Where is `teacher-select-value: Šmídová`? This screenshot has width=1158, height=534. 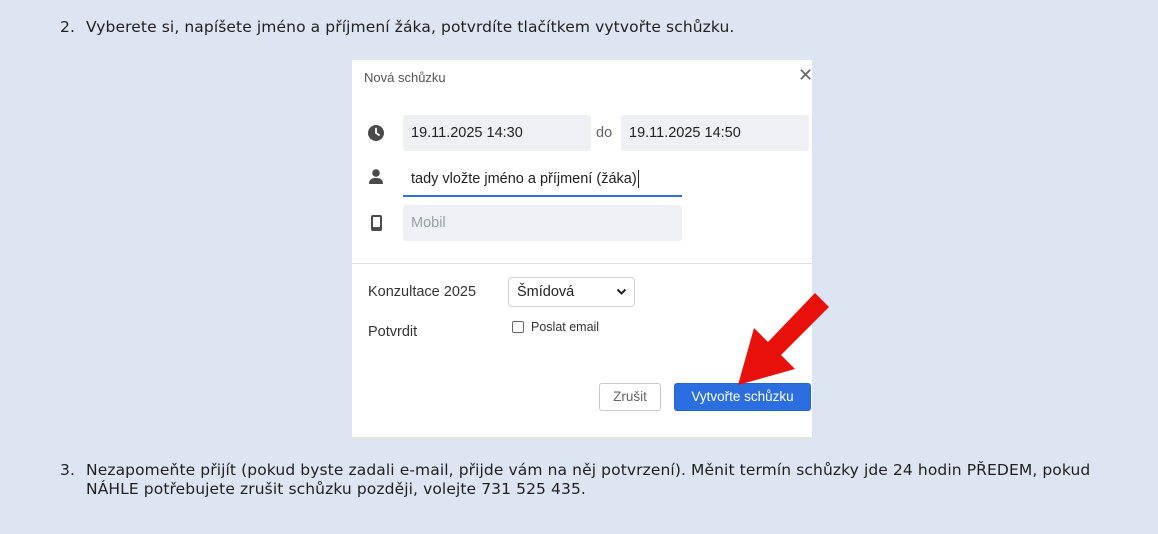 teacher-select-value: Šmídová is located at coordinates (546, 292).